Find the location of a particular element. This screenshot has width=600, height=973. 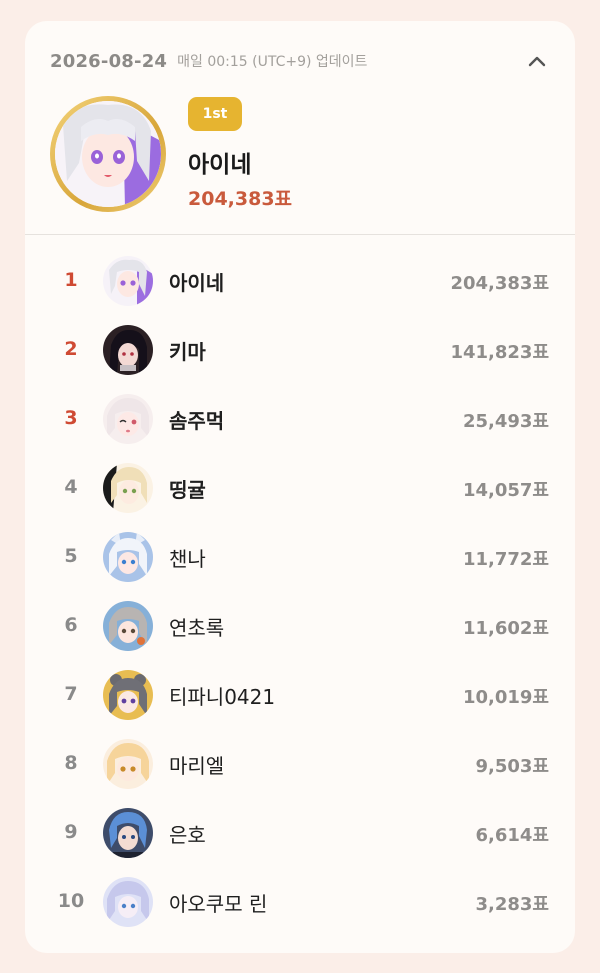

rank-number: 9 is located at coordinates (71, 832).